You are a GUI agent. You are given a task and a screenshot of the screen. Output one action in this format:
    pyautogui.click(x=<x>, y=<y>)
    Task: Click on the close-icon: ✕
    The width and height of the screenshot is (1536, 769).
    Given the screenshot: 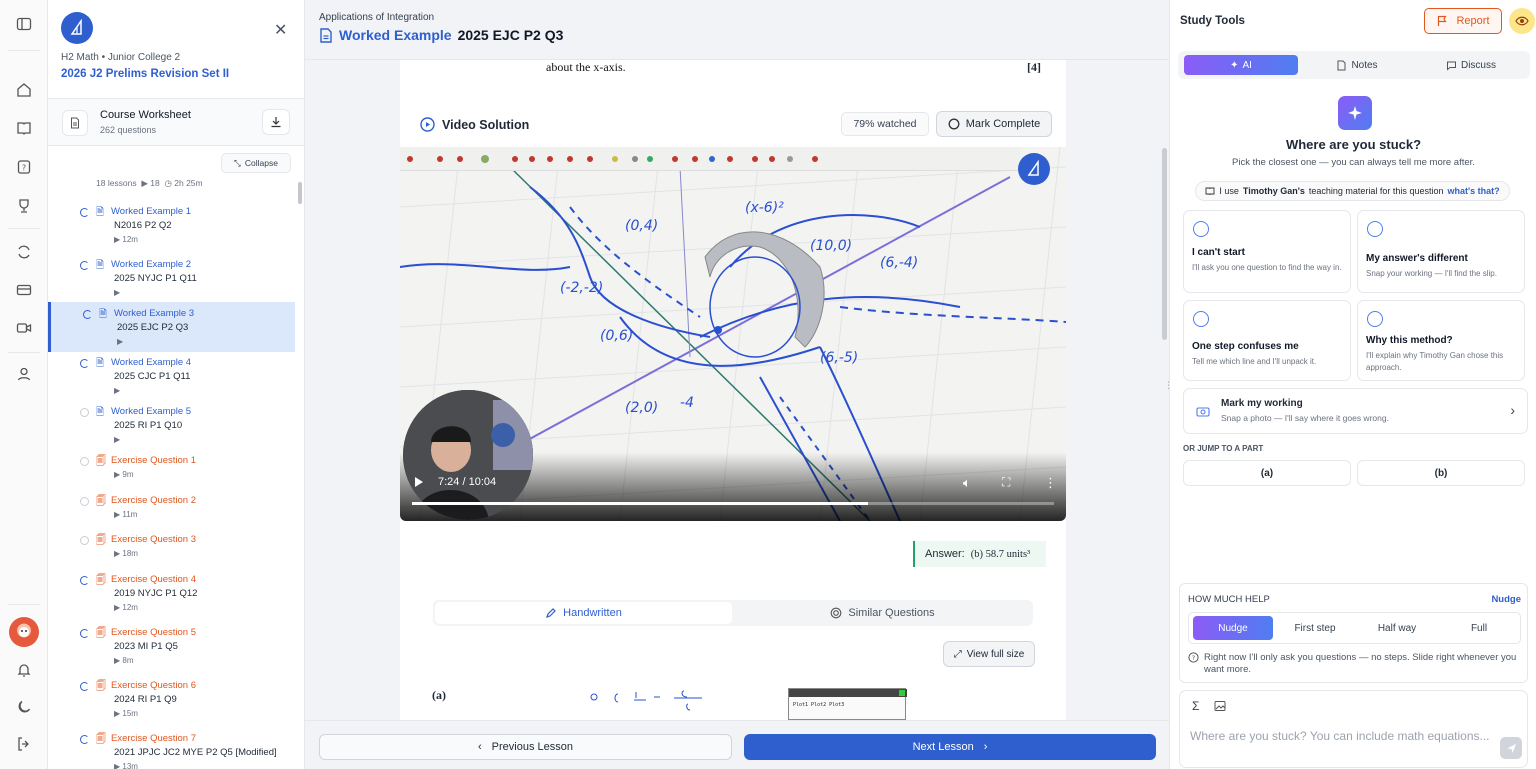 What is the action you would take?
    pyautogui.click(x=280, y=30)
    